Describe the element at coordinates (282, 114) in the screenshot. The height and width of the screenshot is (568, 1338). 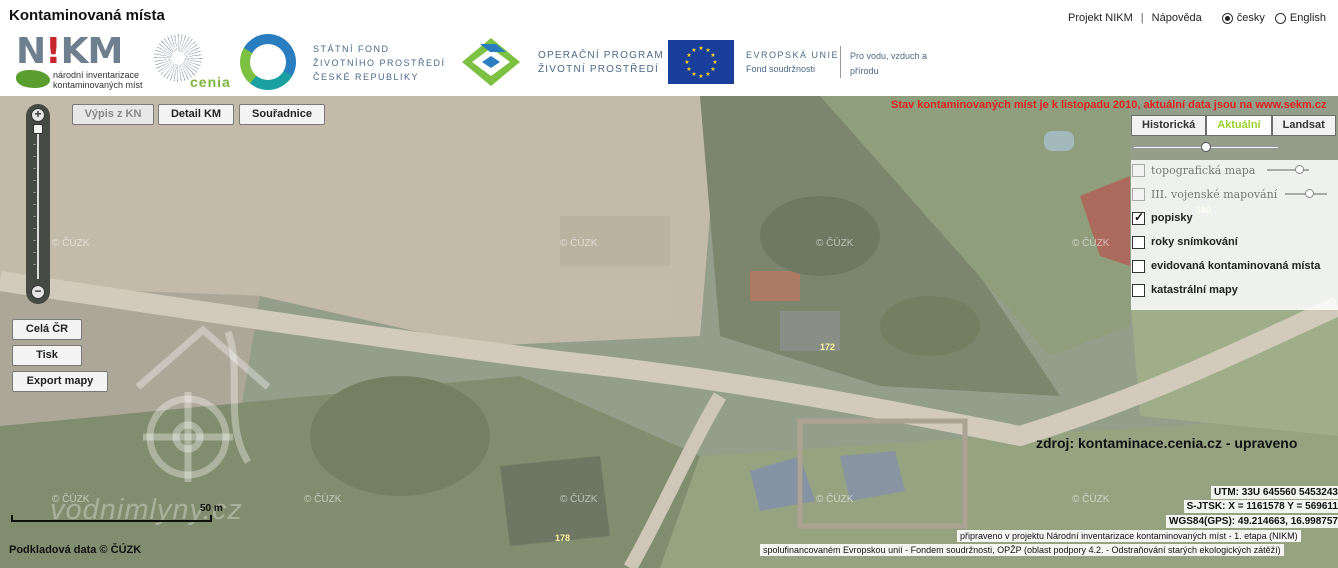
I see `coordinates-button: Souřadnice` at that location.